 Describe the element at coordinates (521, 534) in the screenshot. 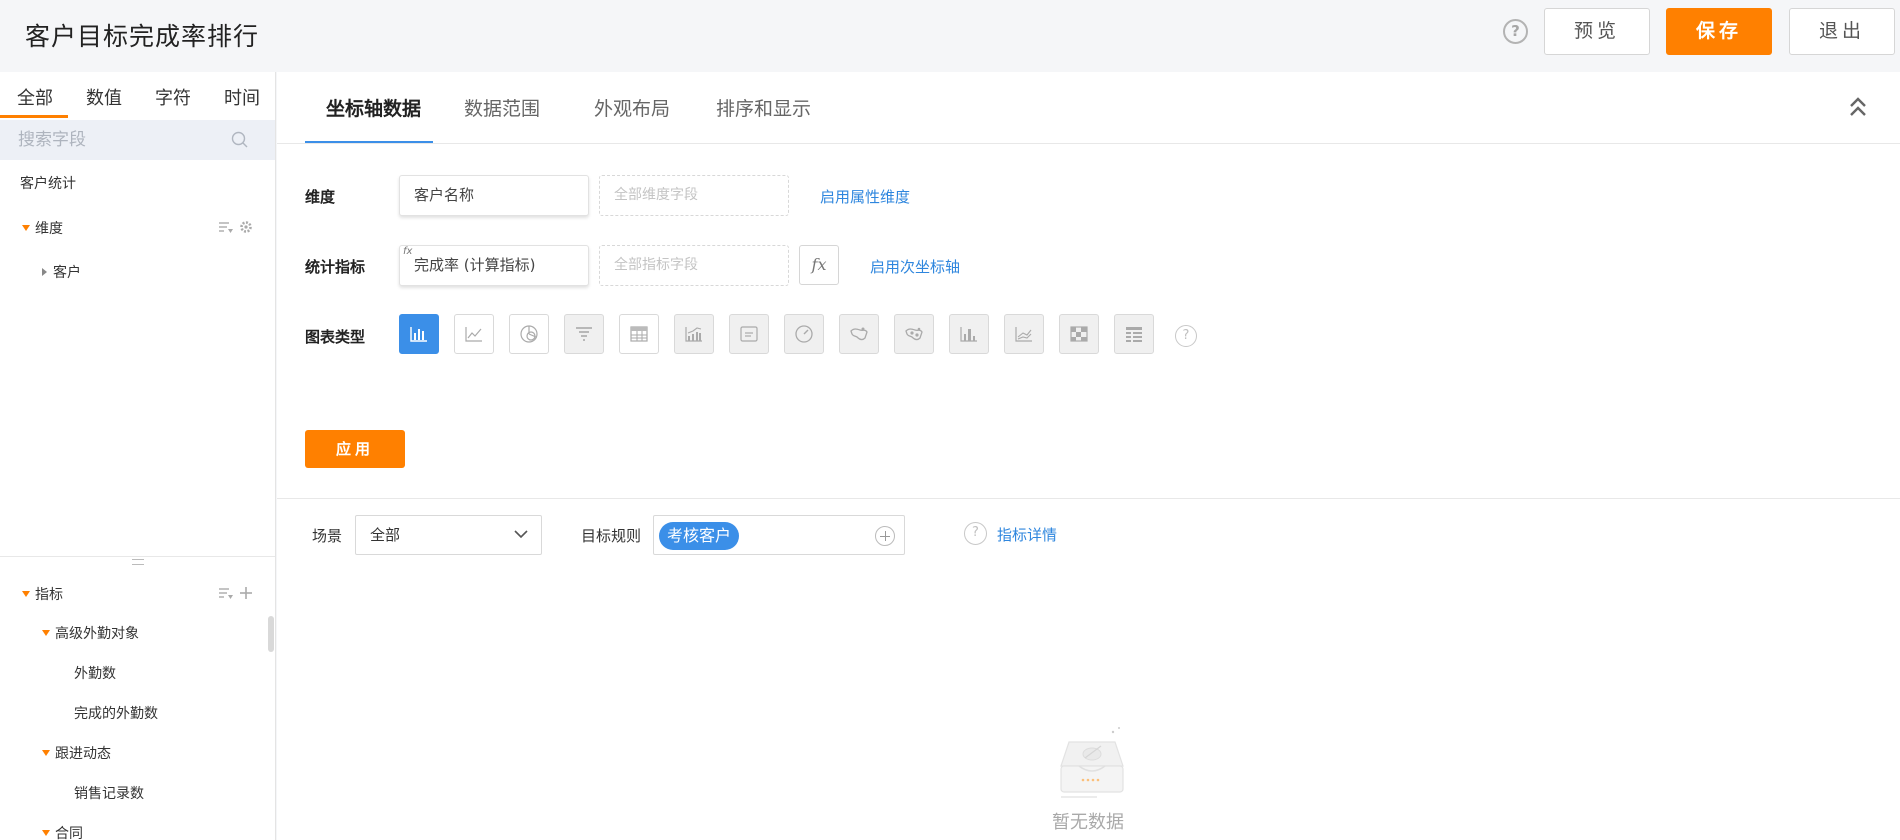

I see `chevron-down-icon` at that location.